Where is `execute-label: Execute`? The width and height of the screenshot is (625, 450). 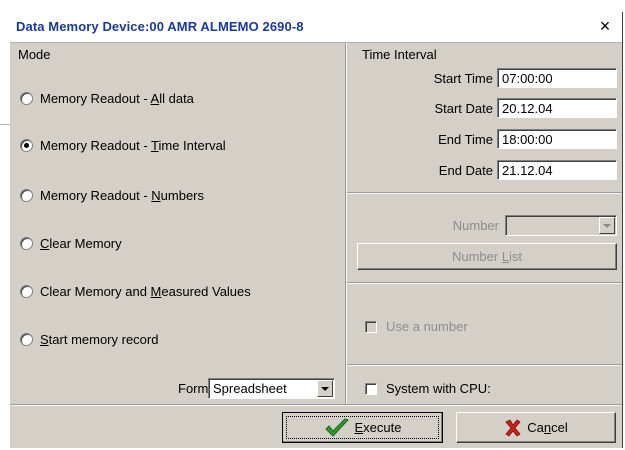 execute-label: Execute is located at coordinates (378, 427).